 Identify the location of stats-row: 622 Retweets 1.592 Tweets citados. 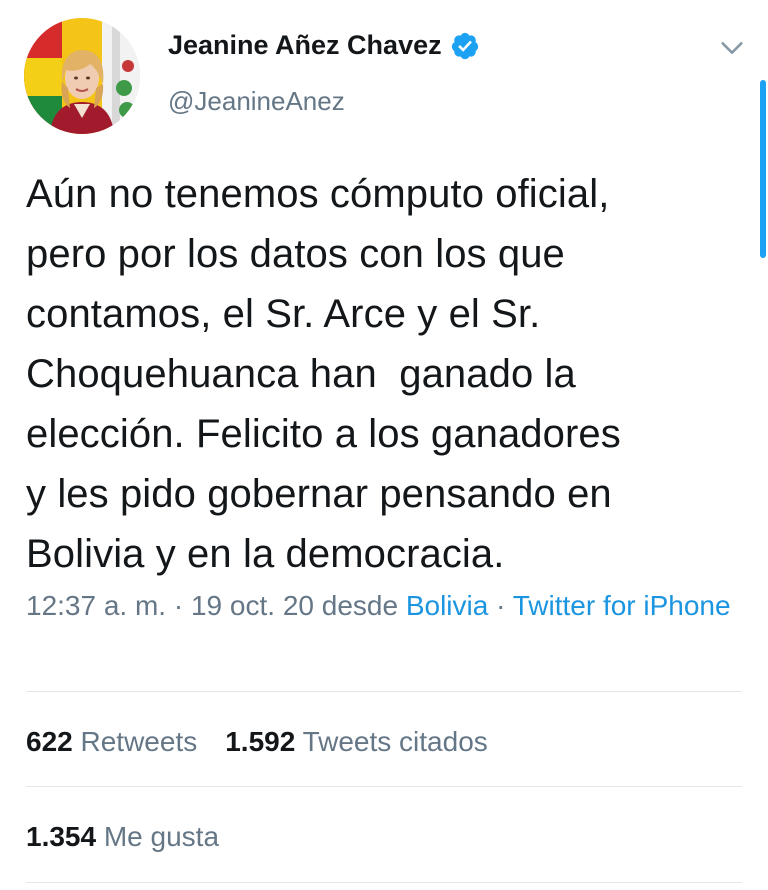
(257, 742).